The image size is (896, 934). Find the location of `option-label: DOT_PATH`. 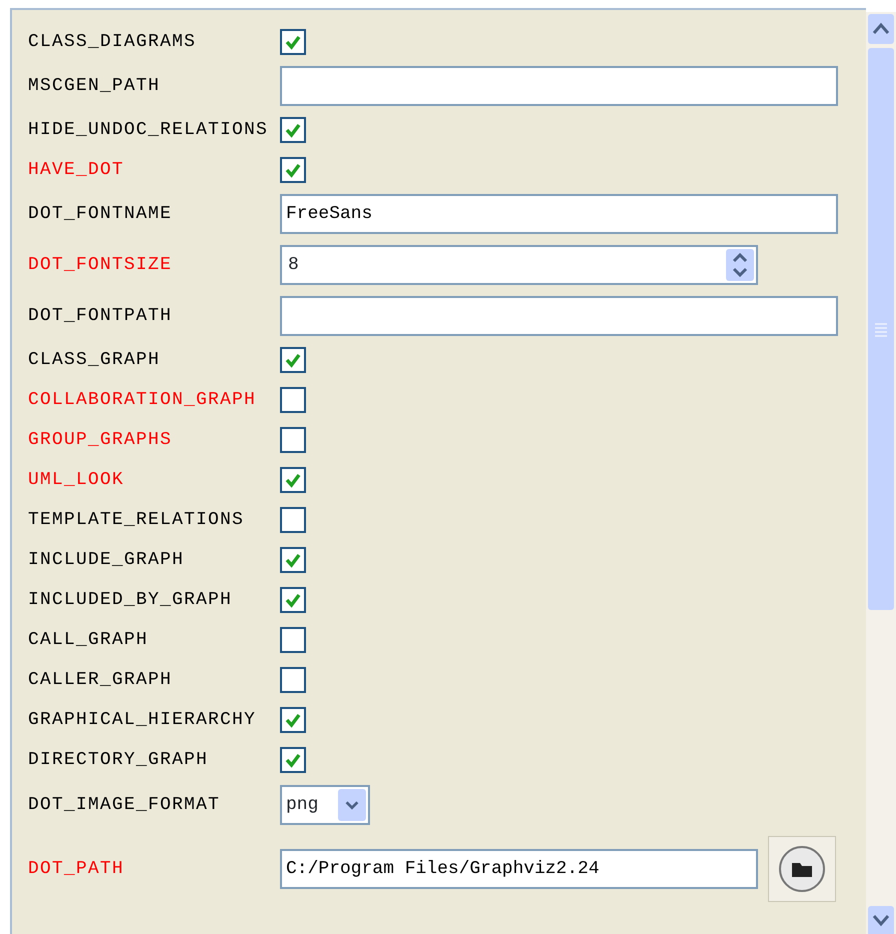

option-label: DOT_PATH is located at coordinates (77, 869).